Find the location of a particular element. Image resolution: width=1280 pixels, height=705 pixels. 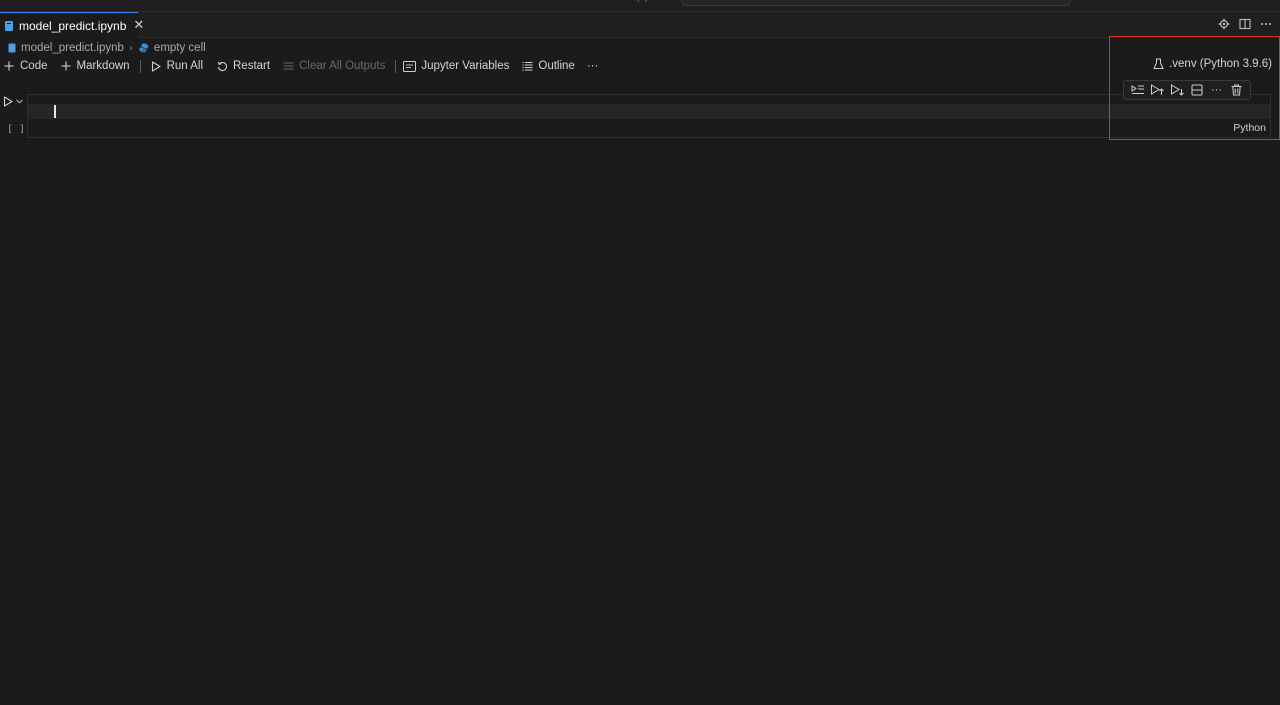

kernel-picker: .venv (Python 3.9.6) is located at coordinates (1212, 64).